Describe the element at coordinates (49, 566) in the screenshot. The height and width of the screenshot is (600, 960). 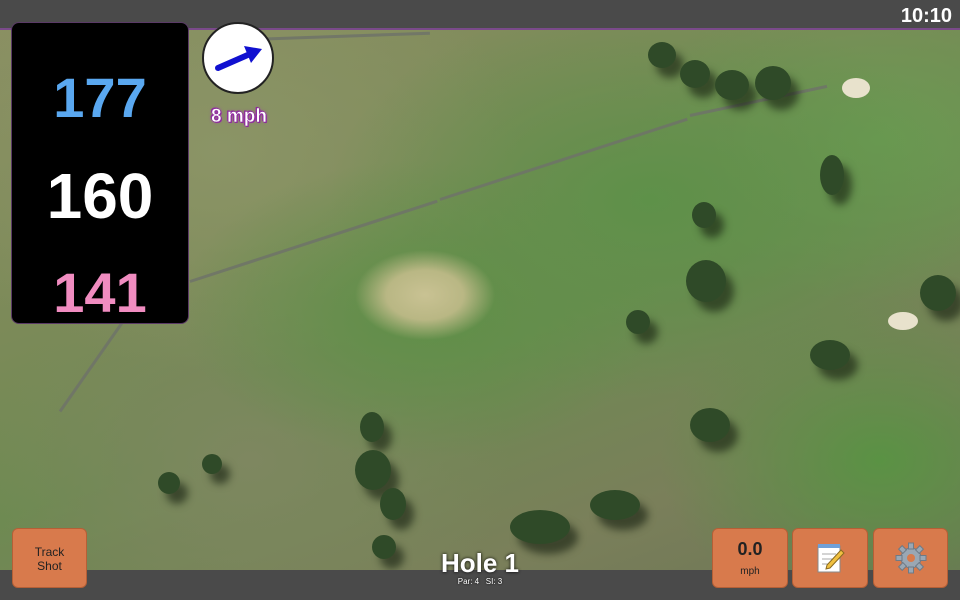
I see `track-shot-label-line2: Shot` at that location.